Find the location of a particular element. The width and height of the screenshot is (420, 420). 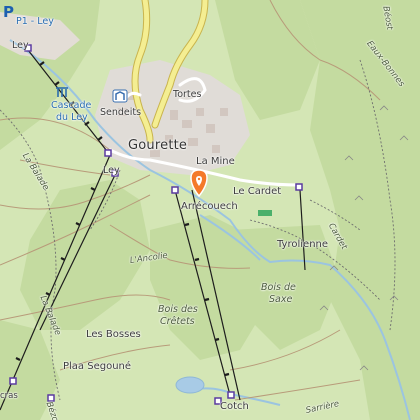

arrecouech-label: Arrécouech is located at coordinates (209, 207).